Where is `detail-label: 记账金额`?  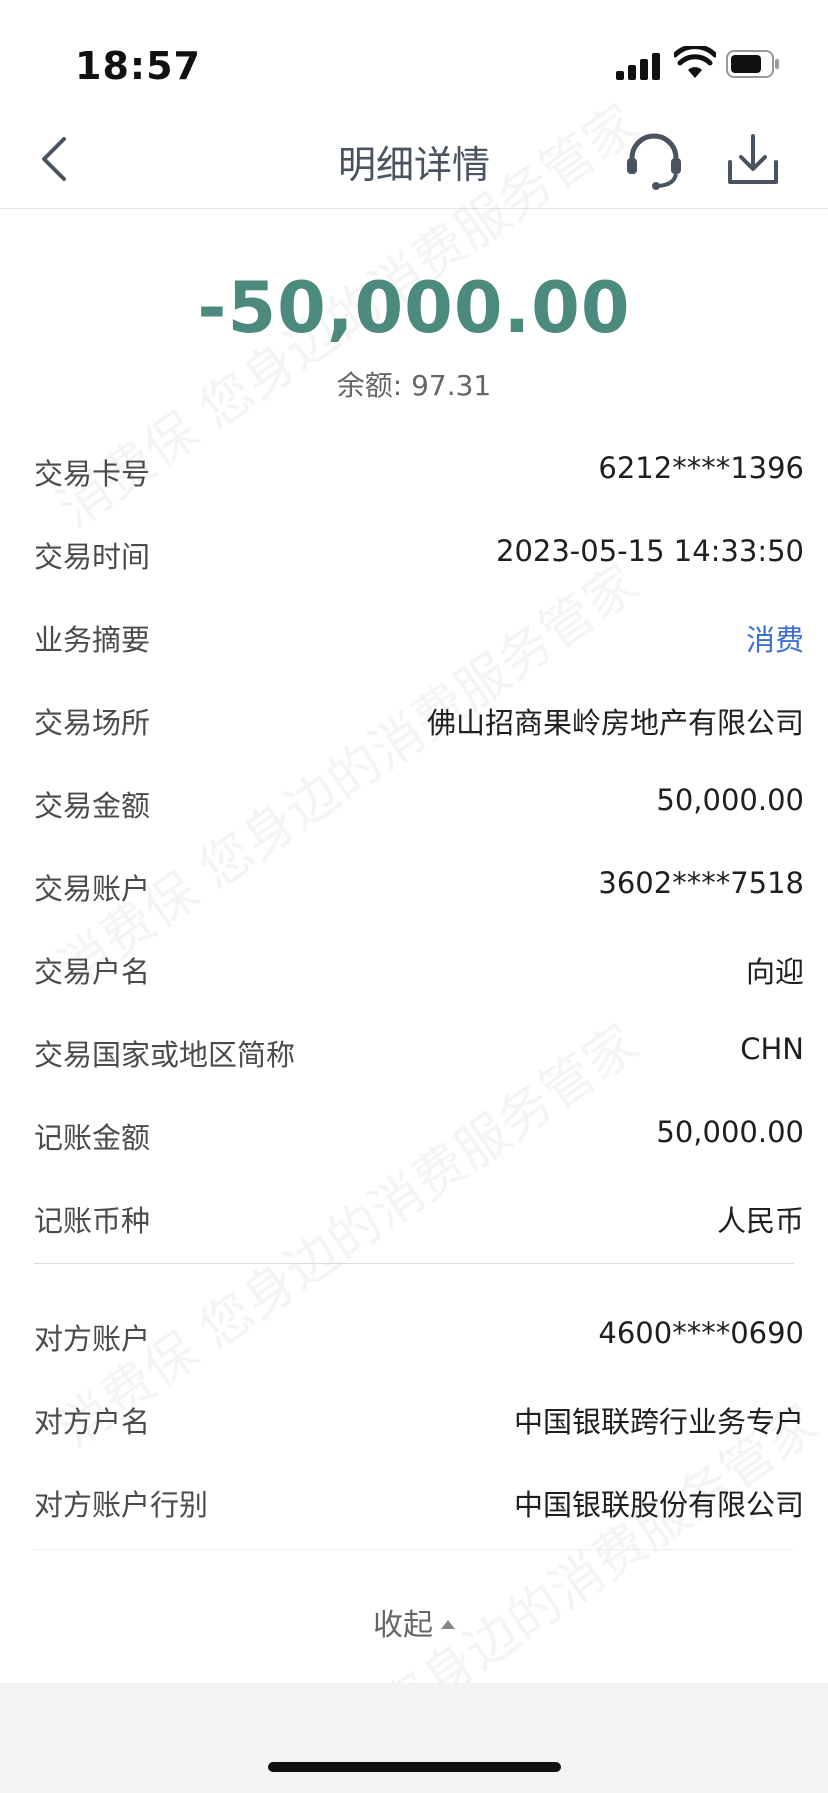 detail-label: 记账金额 is located at coordinates (92, 1138).